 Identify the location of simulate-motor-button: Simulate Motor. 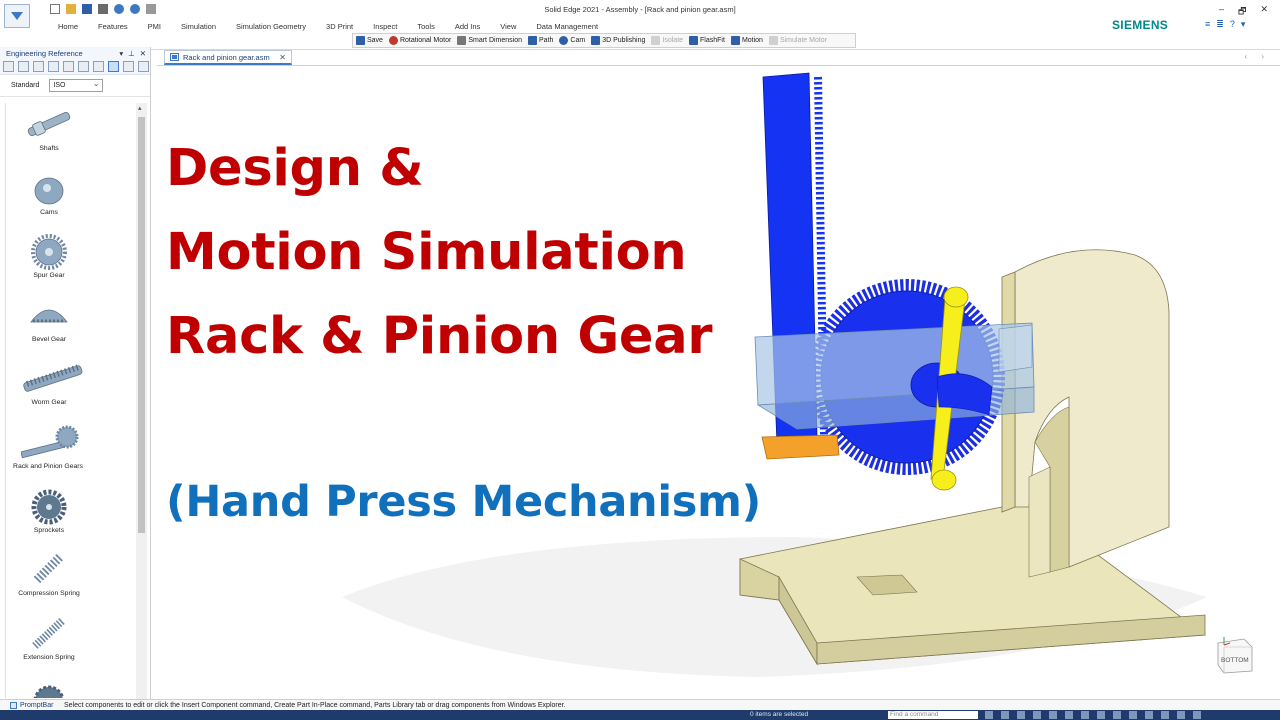
(797, 40).